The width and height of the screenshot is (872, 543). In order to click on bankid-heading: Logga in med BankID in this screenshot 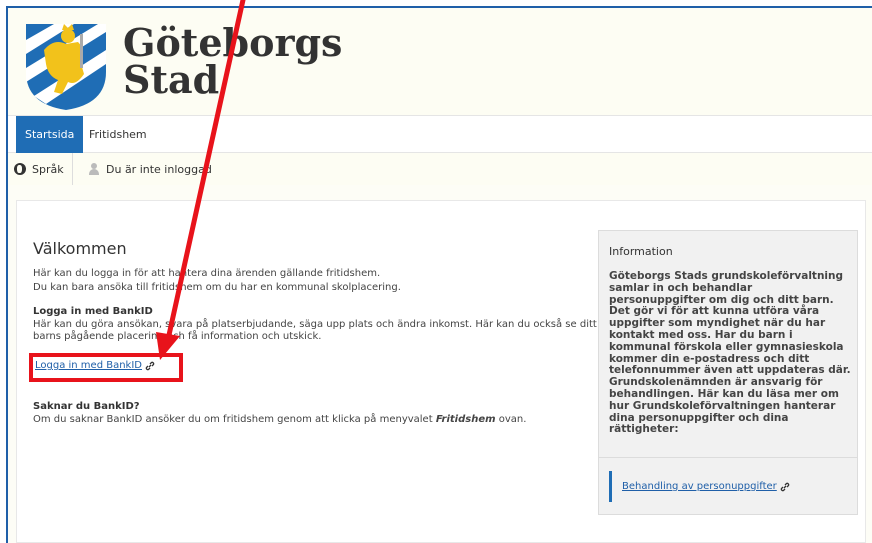, I will do `click(93, 311)`.